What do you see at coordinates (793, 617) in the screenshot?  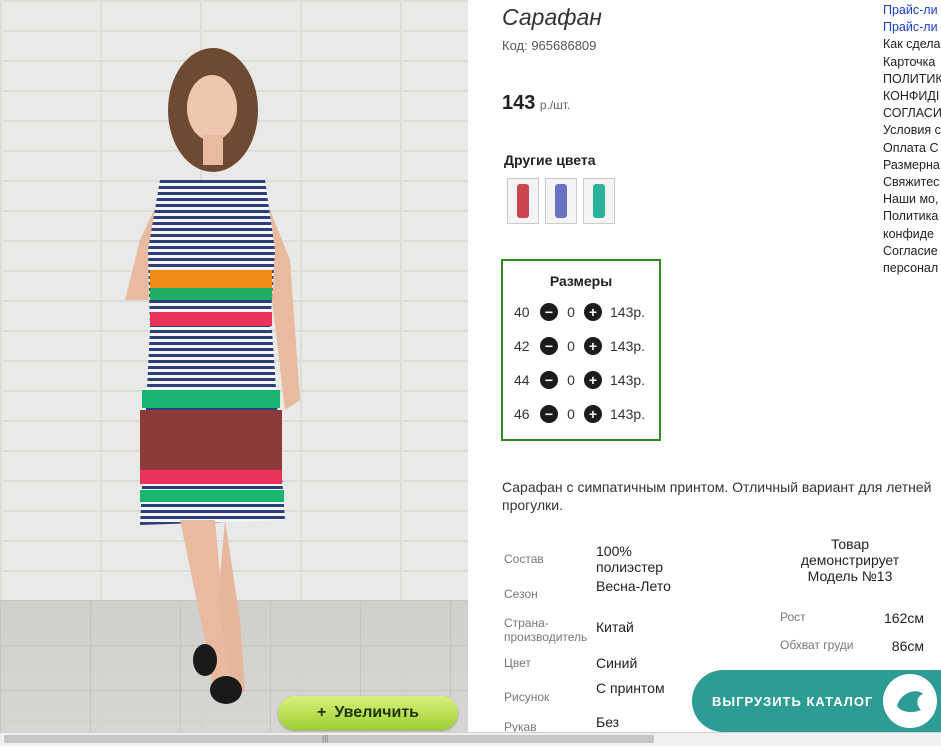 I see `model-key: Рост` at bounding box center [793, 617].